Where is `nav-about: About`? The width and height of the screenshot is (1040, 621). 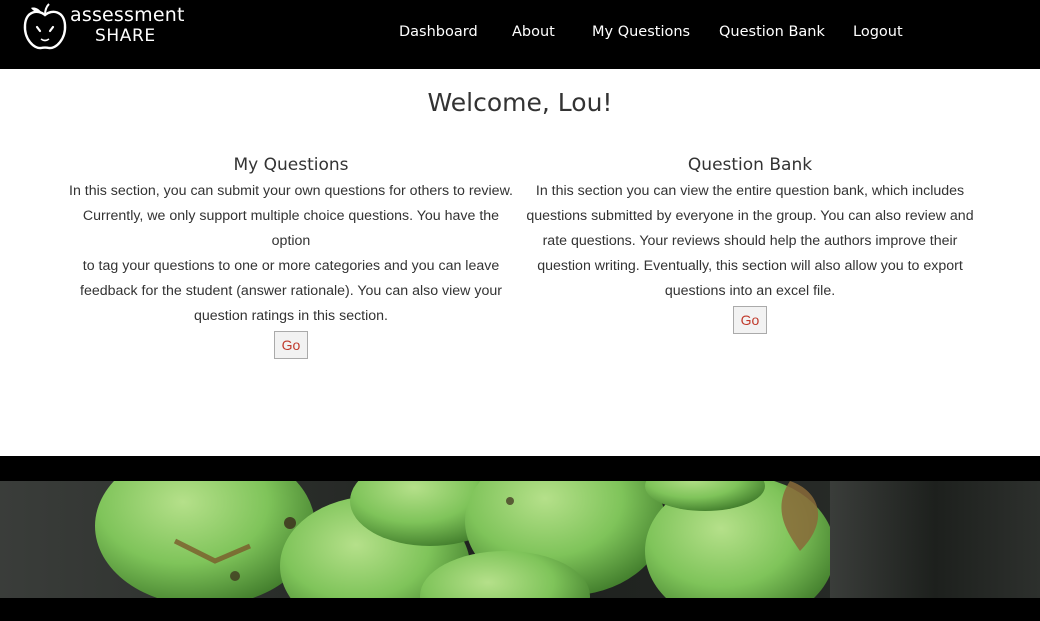
nav-about: About is located at coordinates (533, 32).